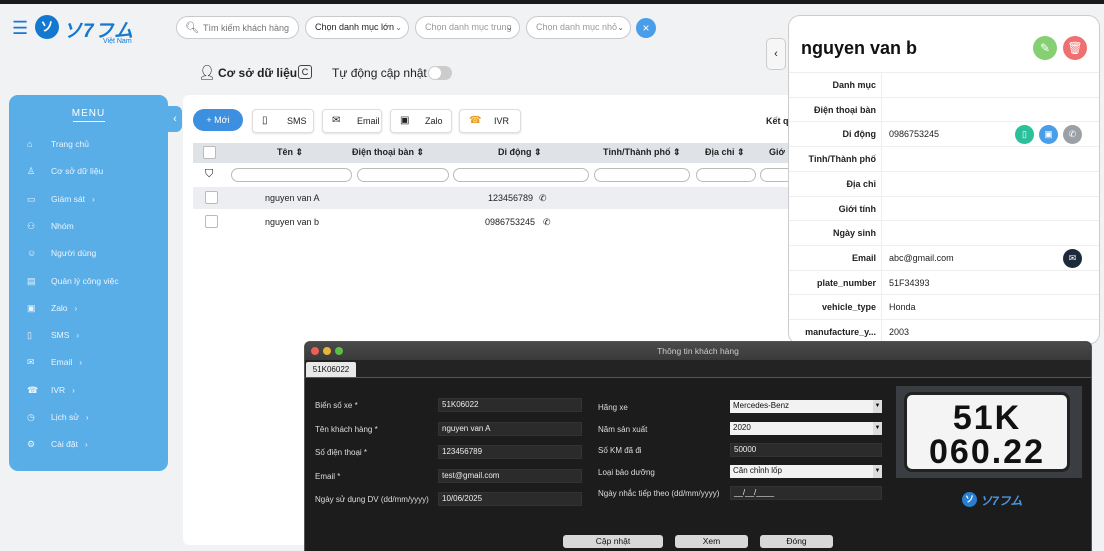 The height and width of the screenshot is (551, 1104). I want to click on detail-collapse-button: ‹, so click(776, 54).